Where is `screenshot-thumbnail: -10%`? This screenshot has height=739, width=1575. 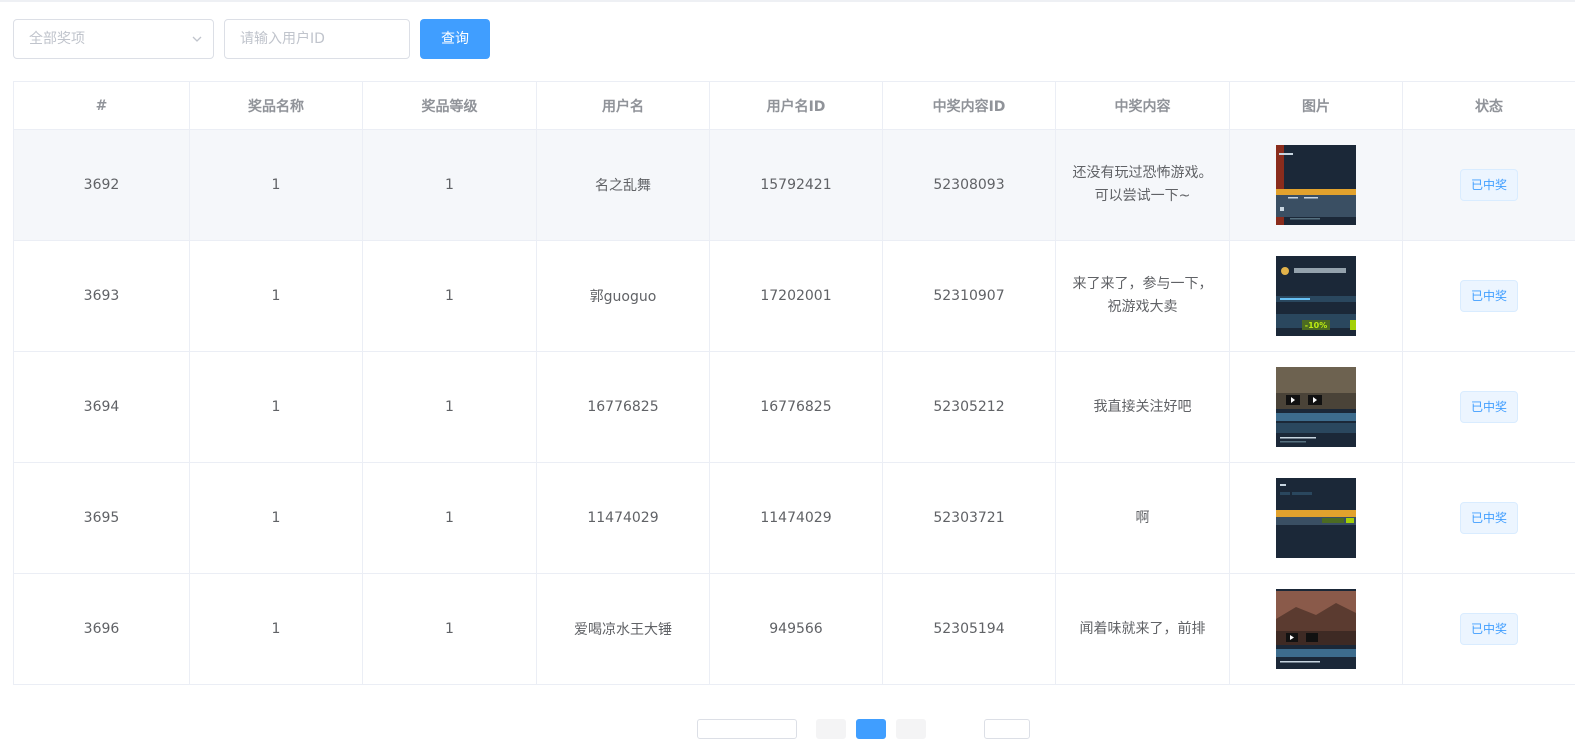 screenshot-thumbnail: -10% is located at coordinates (1316, 296).